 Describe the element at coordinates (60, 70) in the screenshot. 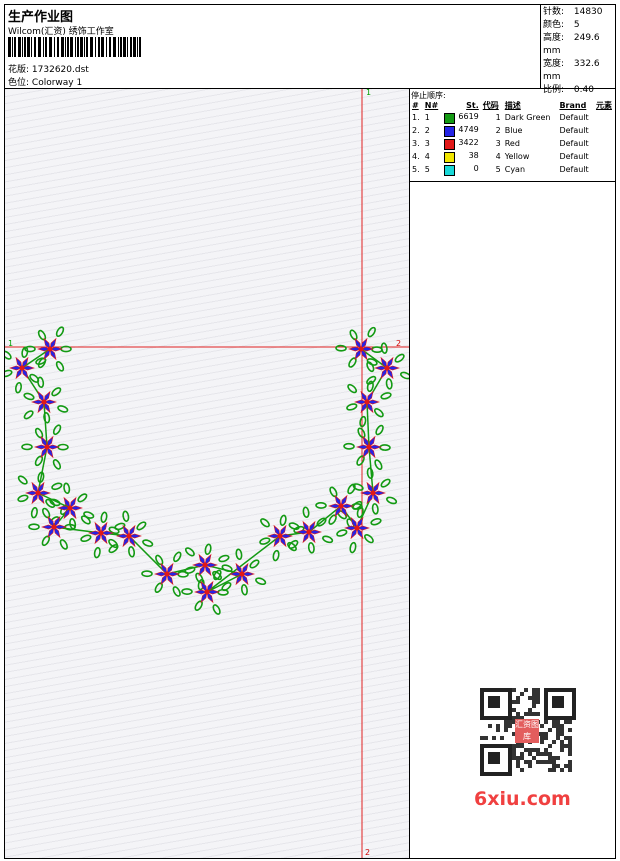

I see `design-file-value: 1732620.dst` at that location.